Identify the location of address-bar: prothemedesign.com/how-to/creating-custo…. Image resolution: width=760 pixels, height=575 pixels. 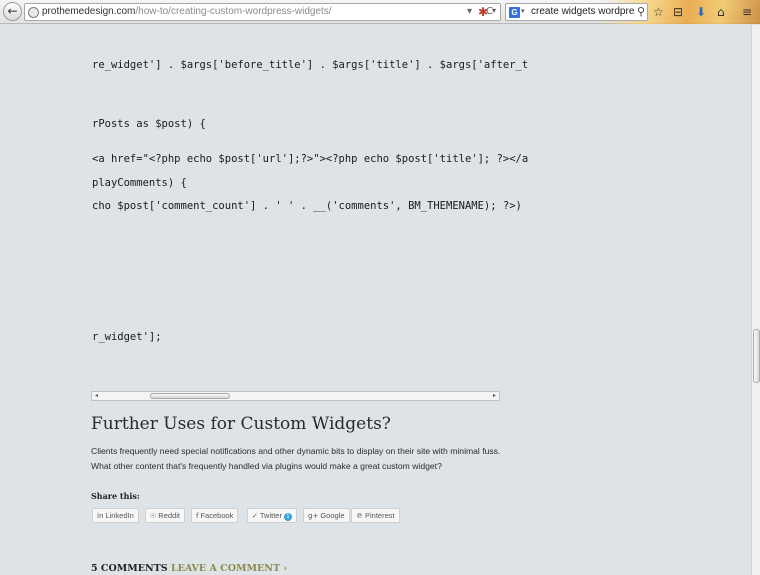
(262, 12).